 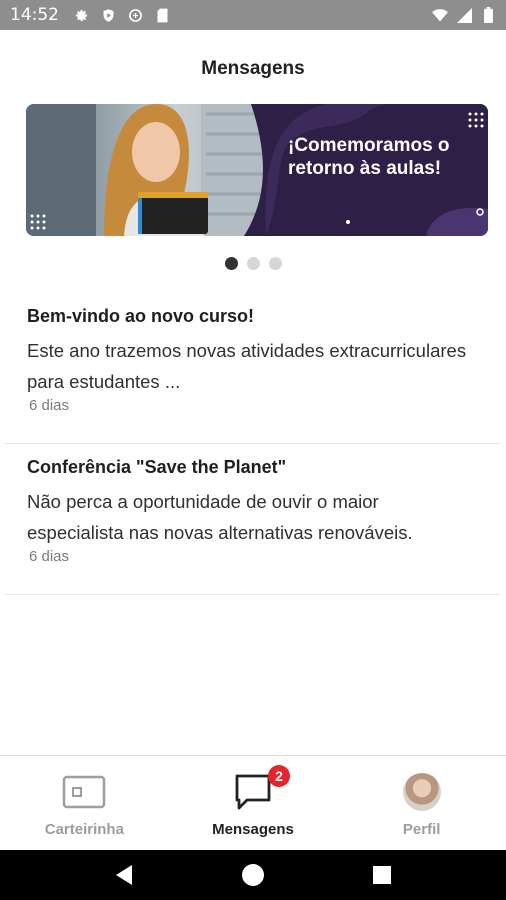 What do you see at coordinates (253, 68) in the screenshot?
I see `page-title: Mensagens` at bounding box center [253, 68].